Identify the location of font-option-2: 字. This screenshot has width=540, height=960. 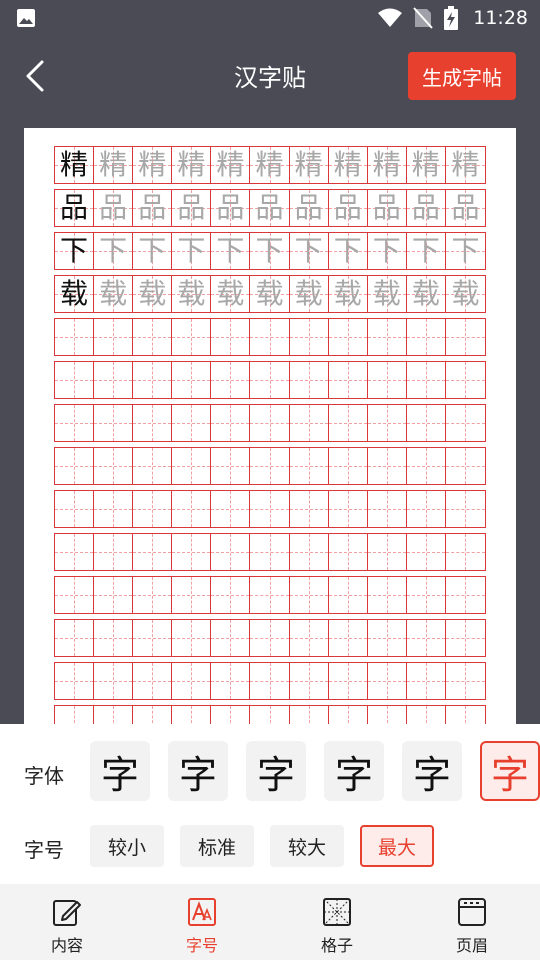
(198, 771).